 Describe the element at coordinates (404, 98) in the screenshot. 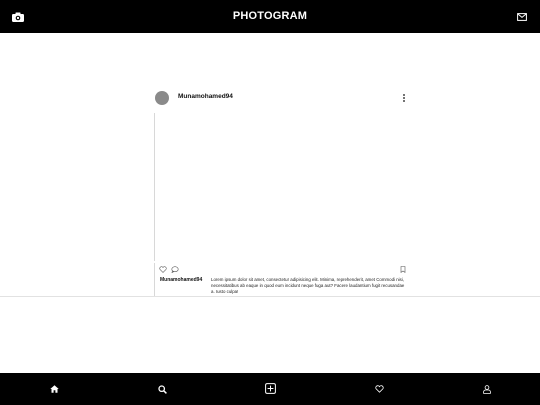

I see `more-vertical-icon` at that location.